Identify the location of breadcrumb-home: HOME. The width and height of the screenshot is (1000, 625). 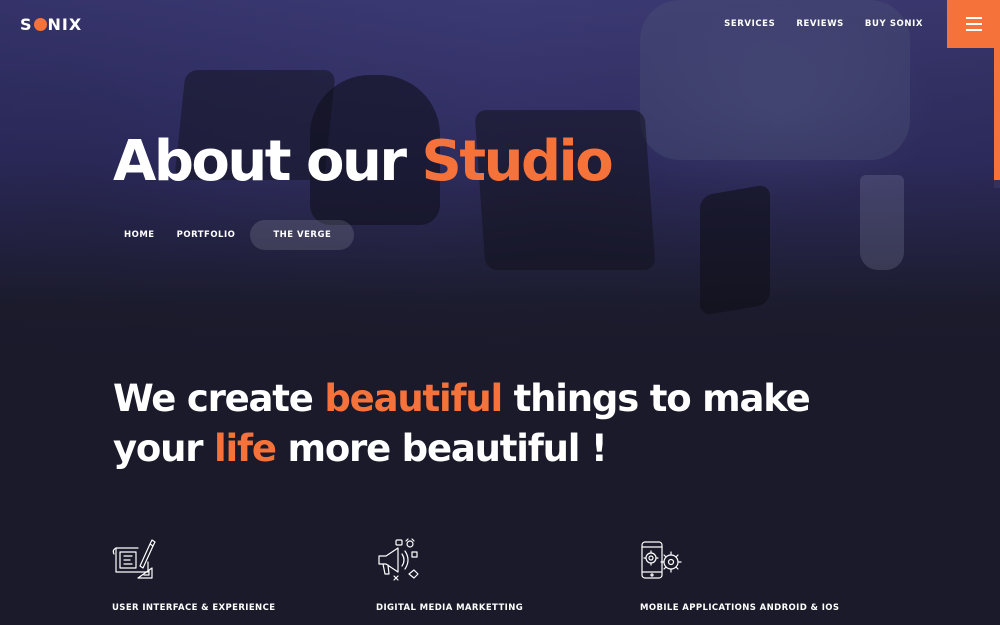
(139, 235).